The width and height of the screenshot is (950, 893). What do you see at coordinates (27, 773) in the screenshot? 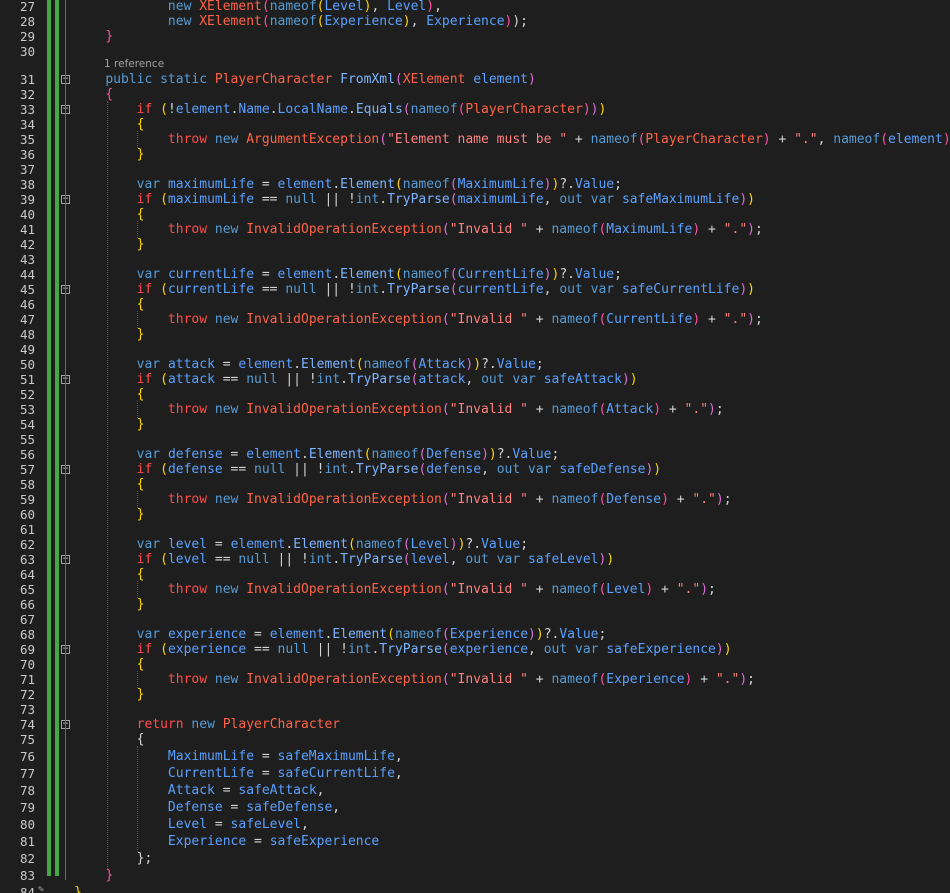
I see `line-number: 77` at bounding box center [27, 773].